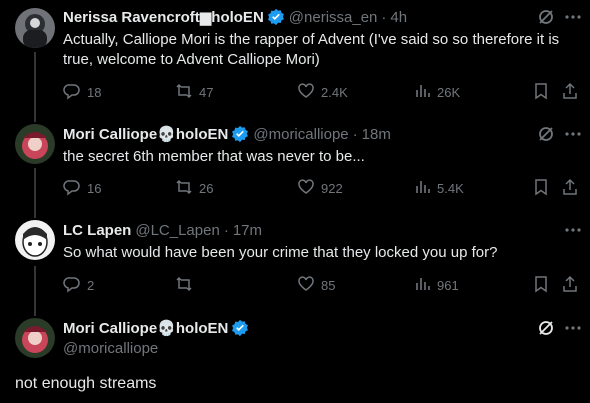 This screenshot has height=403, width=590. I want to click on timestamp: 18m, so click(376, 134).